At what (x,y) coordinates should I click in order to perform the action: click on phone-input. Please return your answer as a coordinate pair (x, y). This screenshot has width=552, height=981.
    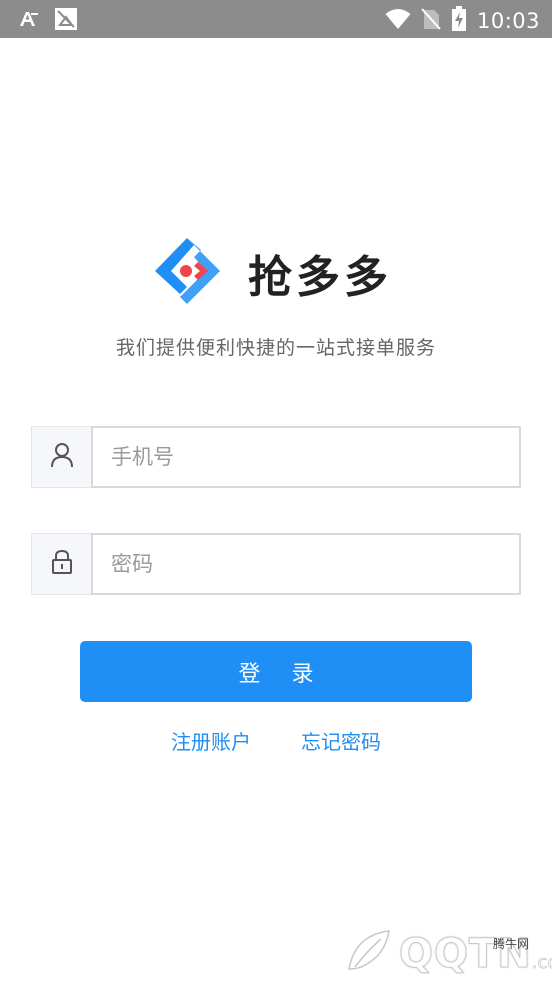
    Looking at the image, I should click on (306, 457).